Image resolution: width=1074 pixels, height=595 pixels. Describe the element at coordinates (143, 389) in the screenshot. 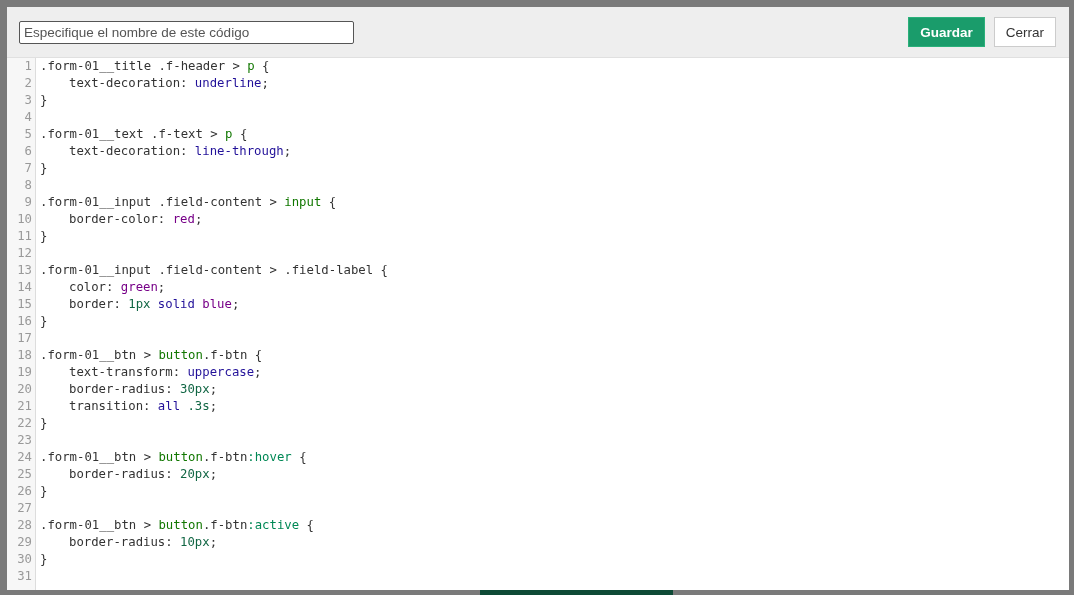

I see `code-line: border-radius: 30px;` at that location.